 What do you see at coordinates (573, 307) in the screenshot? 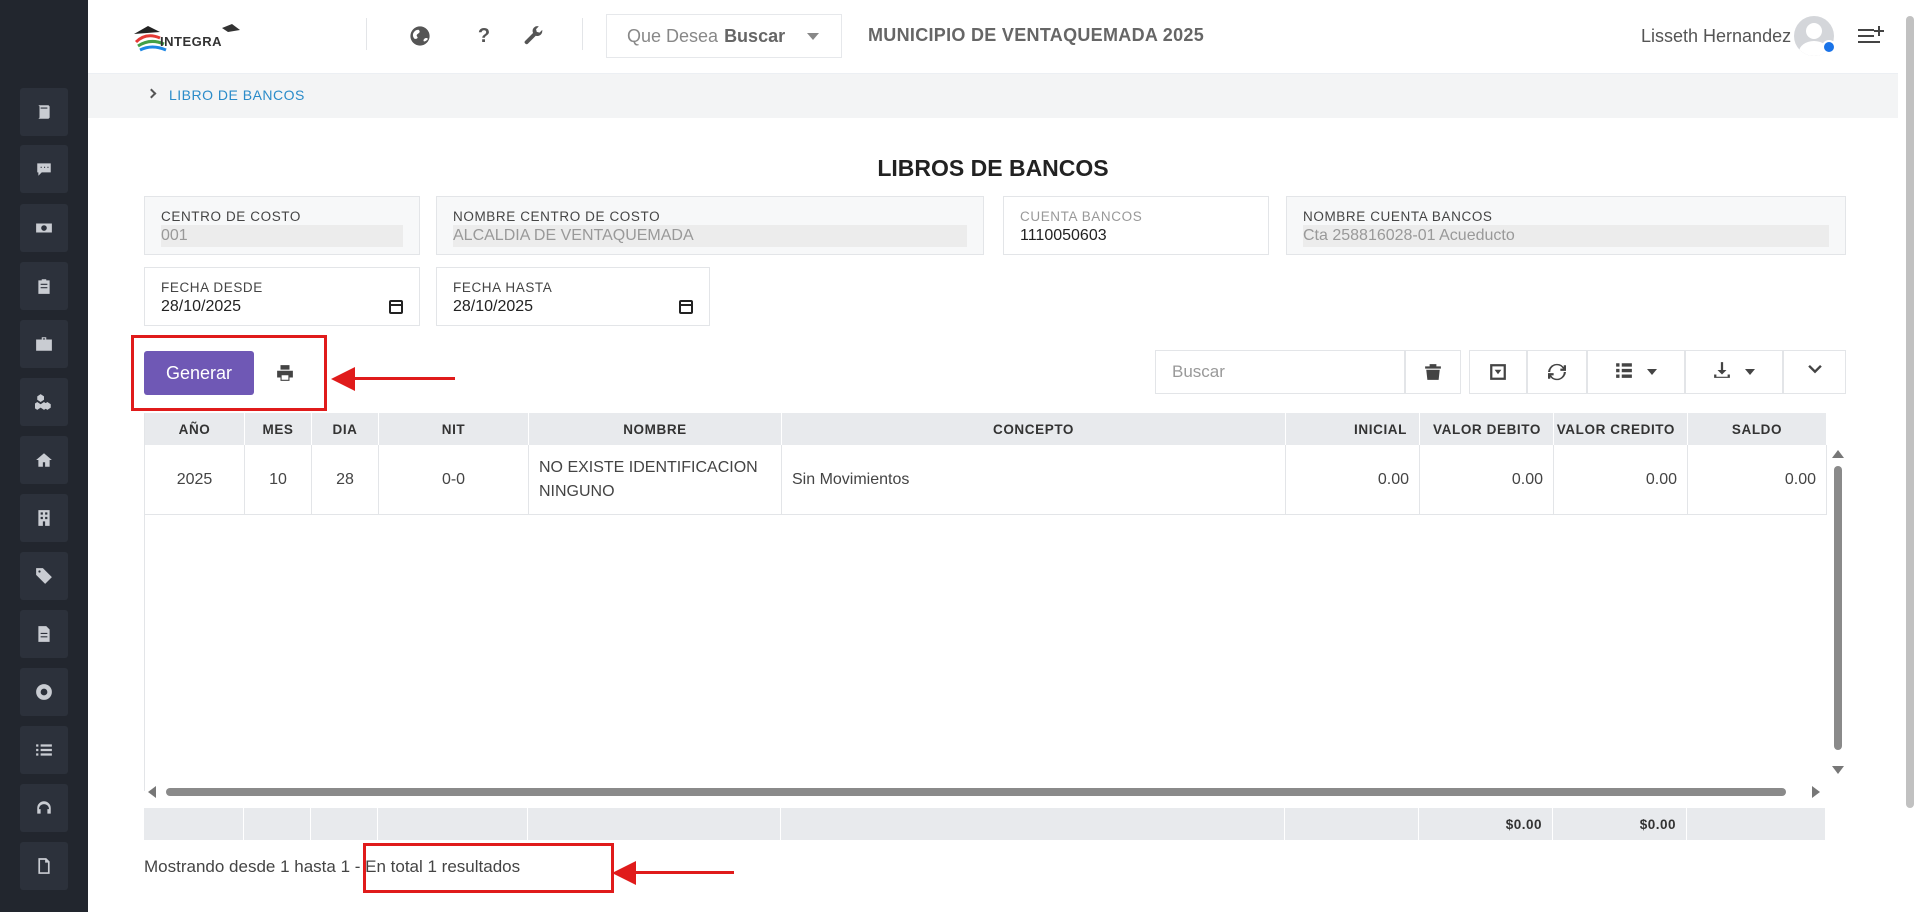
I see `fecha-hasta-input: 28/10/2025` at bounding box center [573, 307].